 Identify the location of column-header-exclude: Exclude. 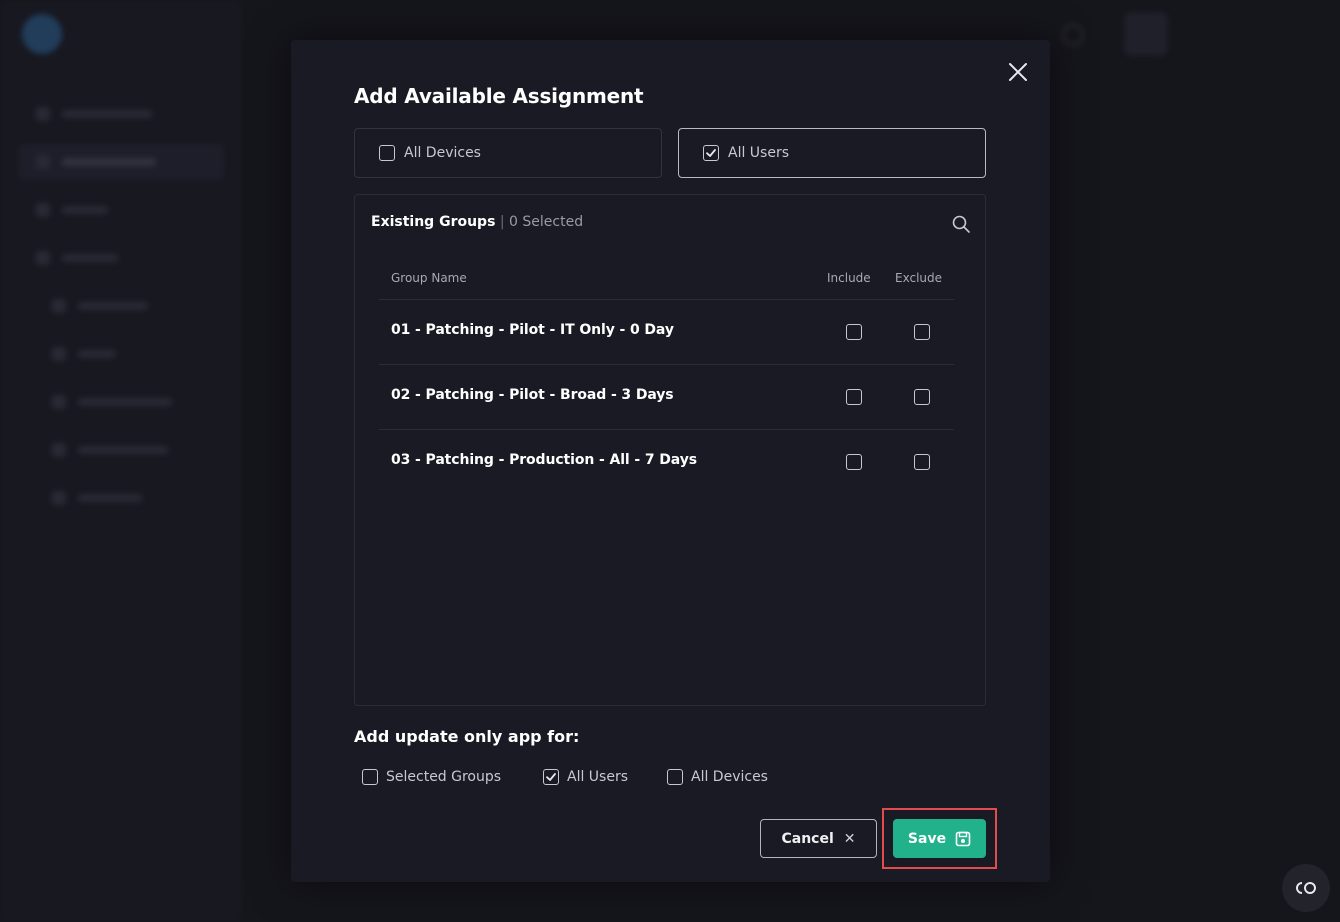
(919, 278).